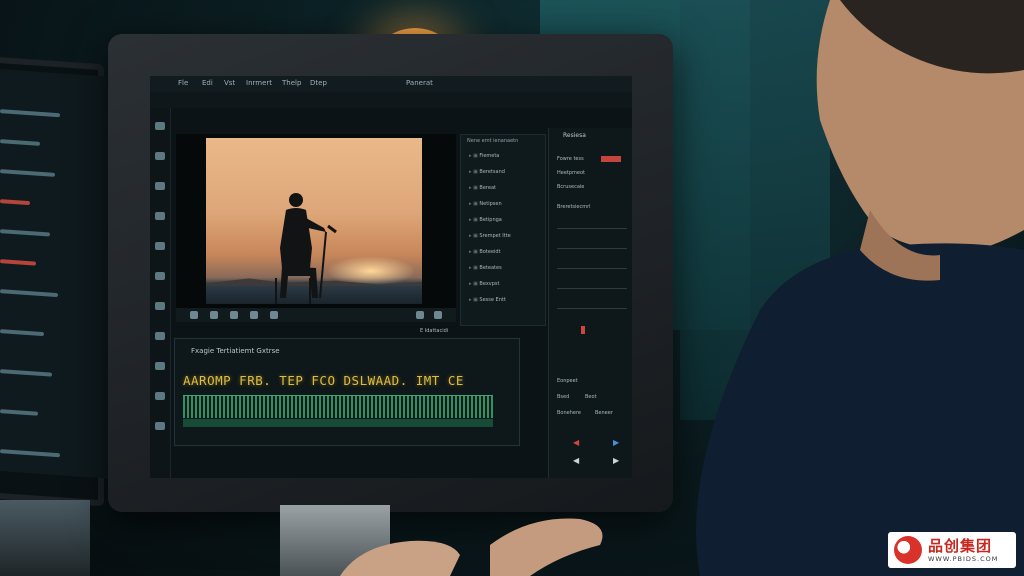  What do you see at coordinates (485, 204) in the screenshot?
I see `browser-item: Netipsen` at bounding box center [485, 204].